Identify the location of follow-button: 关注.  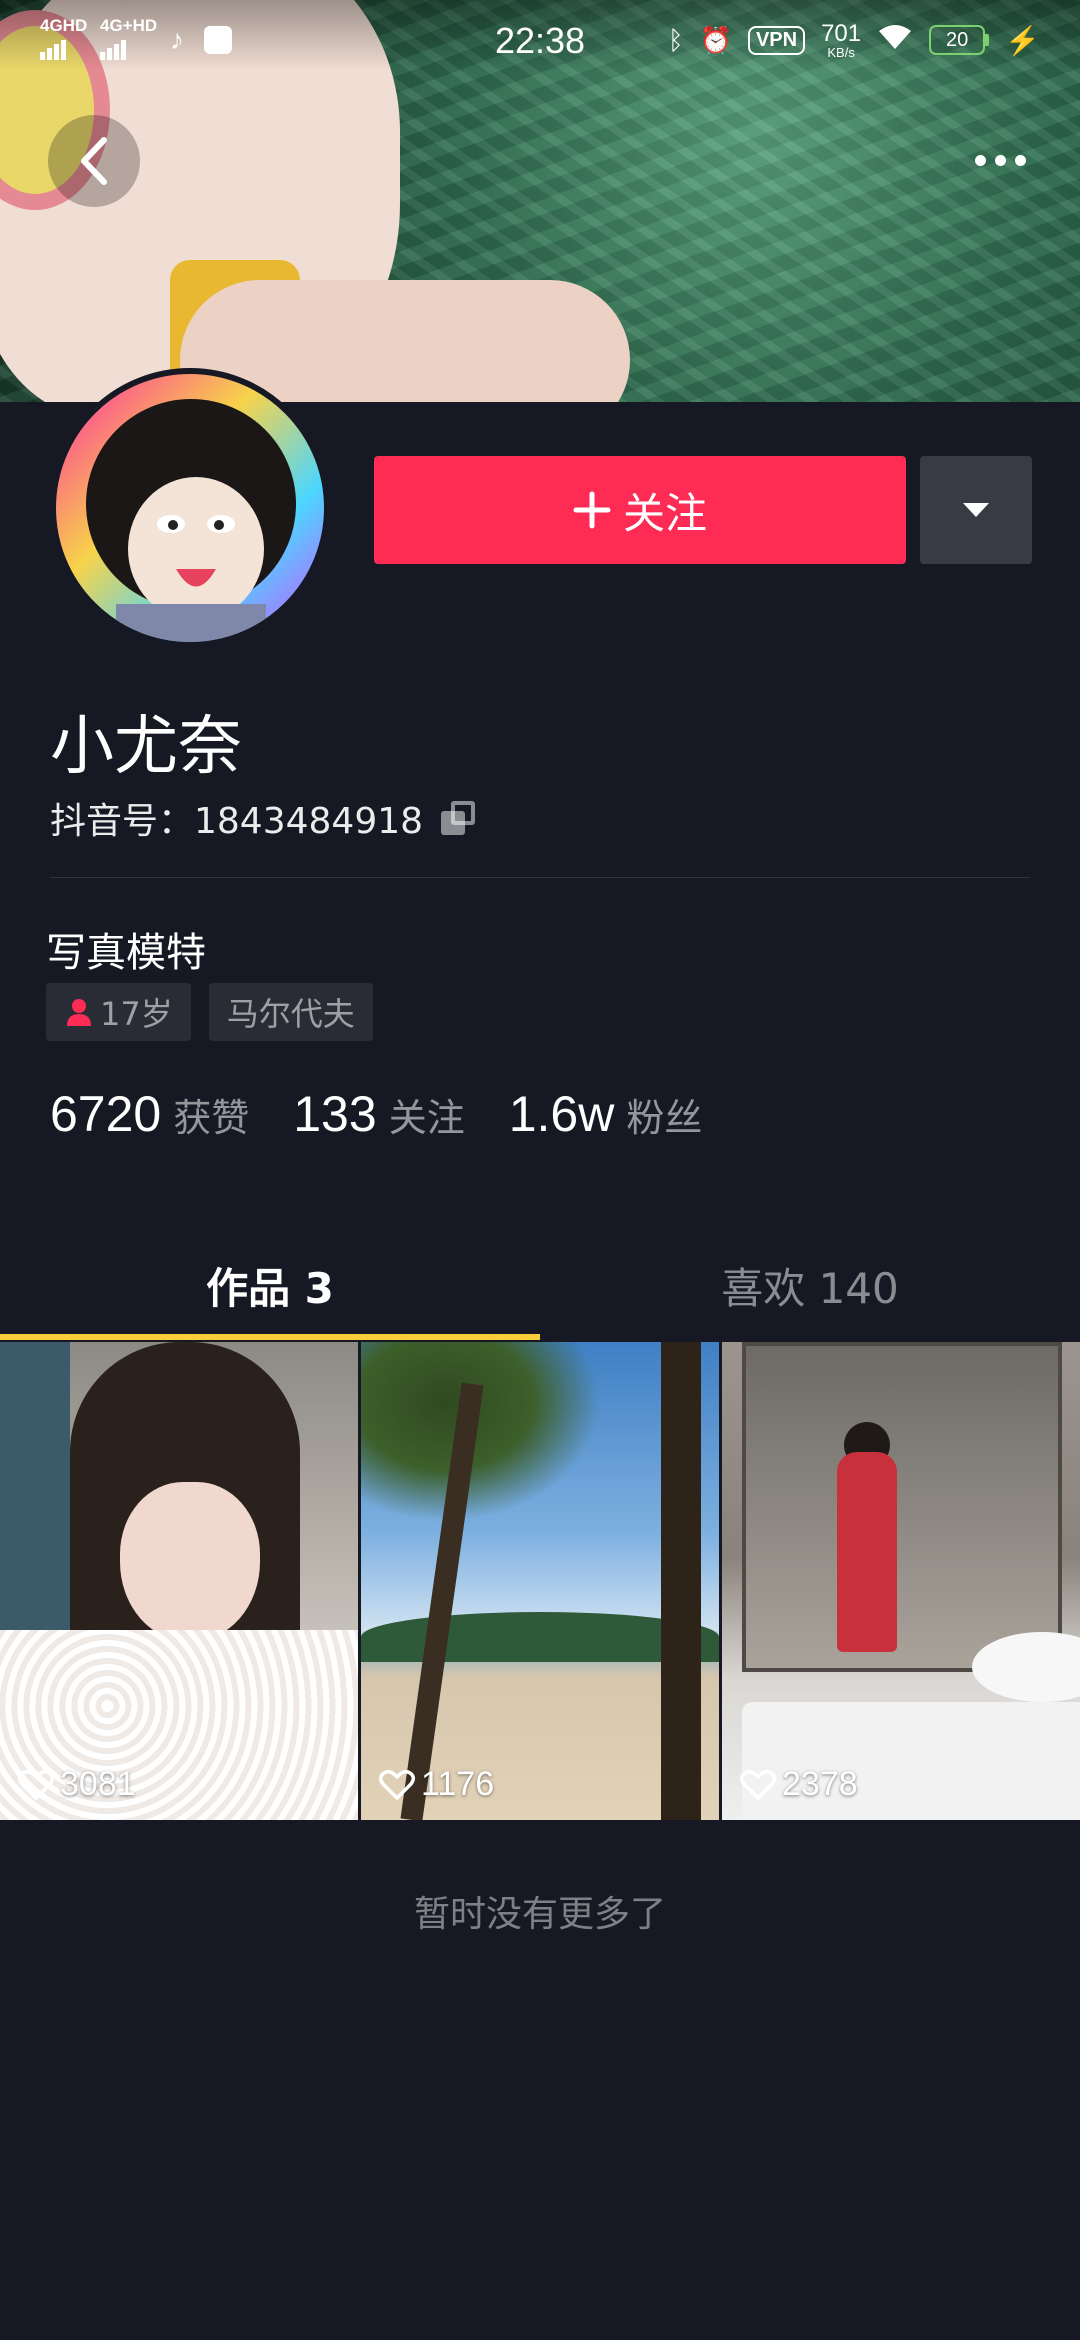
(640, 510).